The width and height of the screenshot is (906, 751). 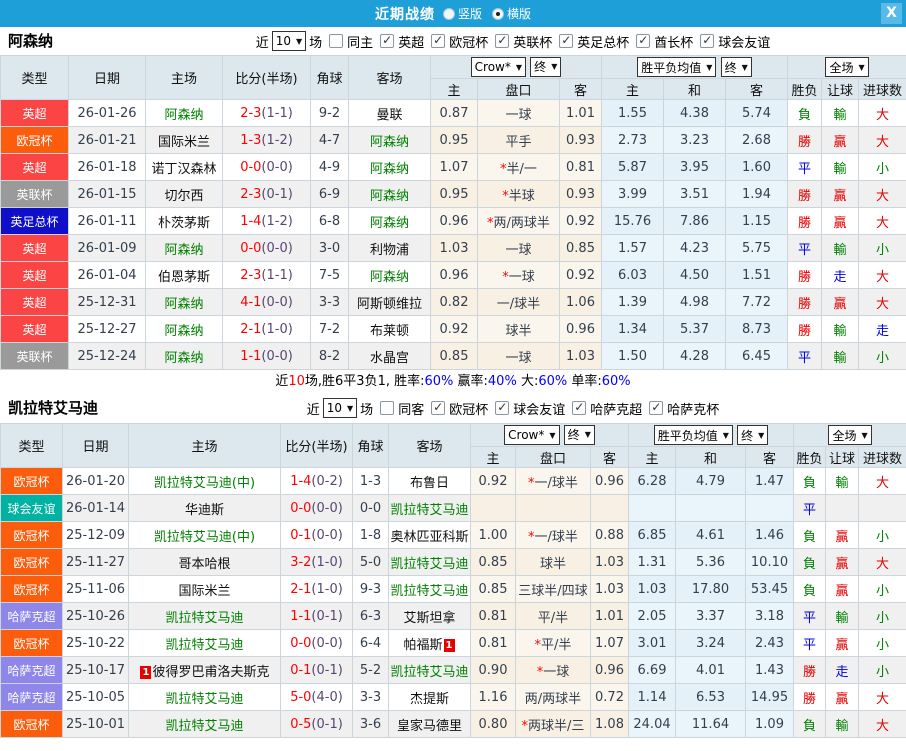 What do you see at coordinates (769, 670) in the screenshot?
I see `avg-away-odds: 1.43` at bounding box center [769, 670].